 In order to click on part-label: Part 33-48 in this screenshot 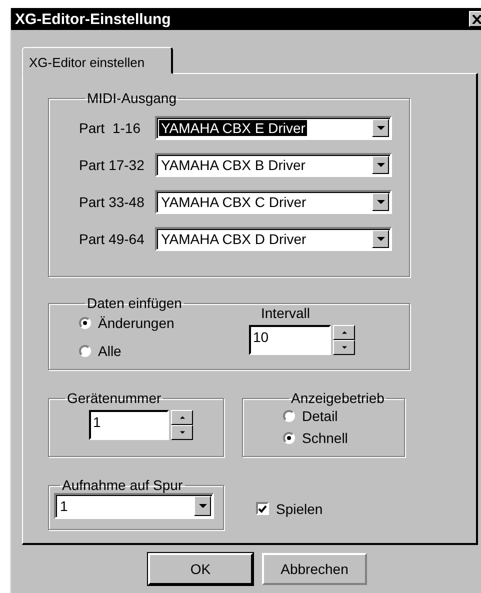, I will do `click(112, 202)`.